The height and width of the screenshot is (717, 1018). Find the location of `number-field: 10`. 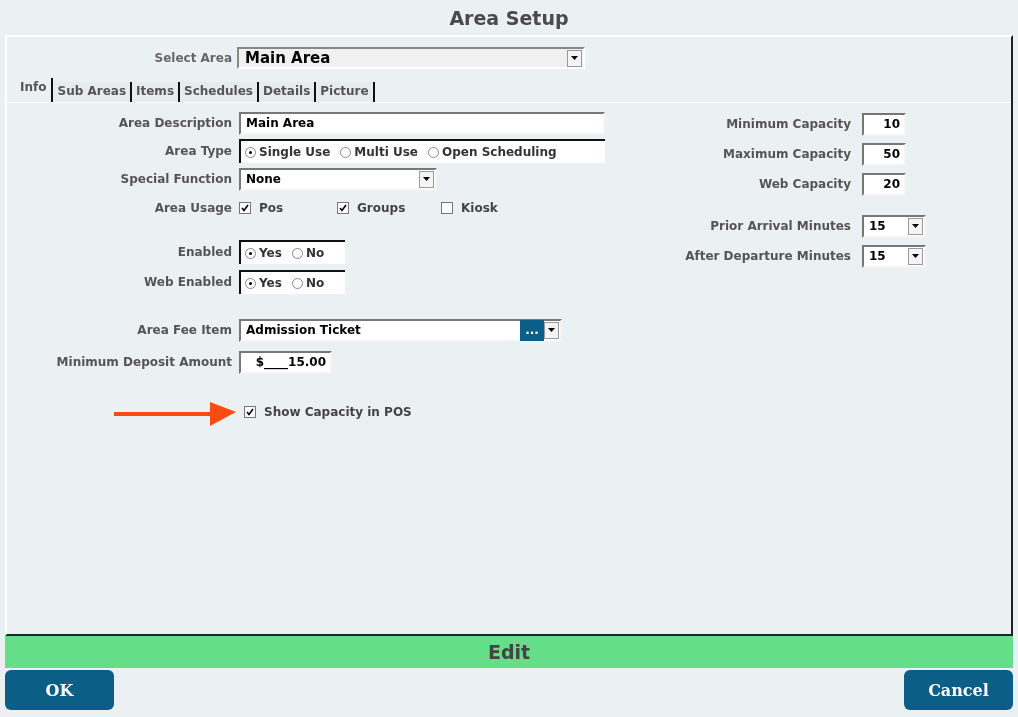

number-field: 10 is located at coordinates (884, 124).